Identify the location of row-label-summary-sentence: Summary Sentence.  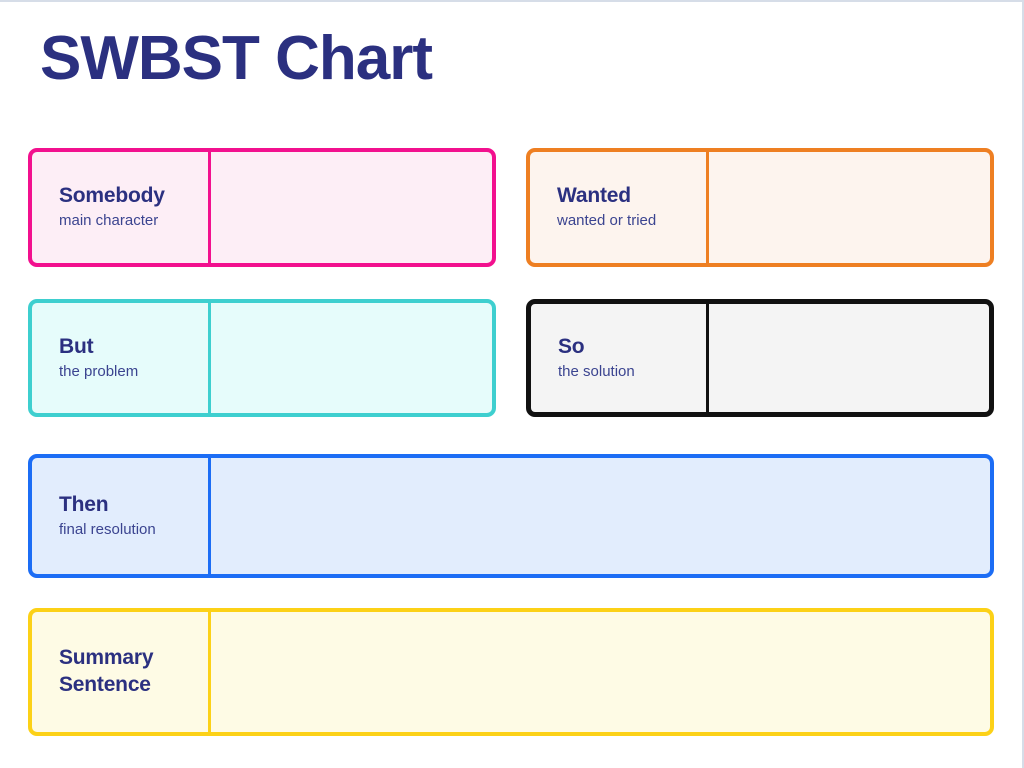
(106, 671).